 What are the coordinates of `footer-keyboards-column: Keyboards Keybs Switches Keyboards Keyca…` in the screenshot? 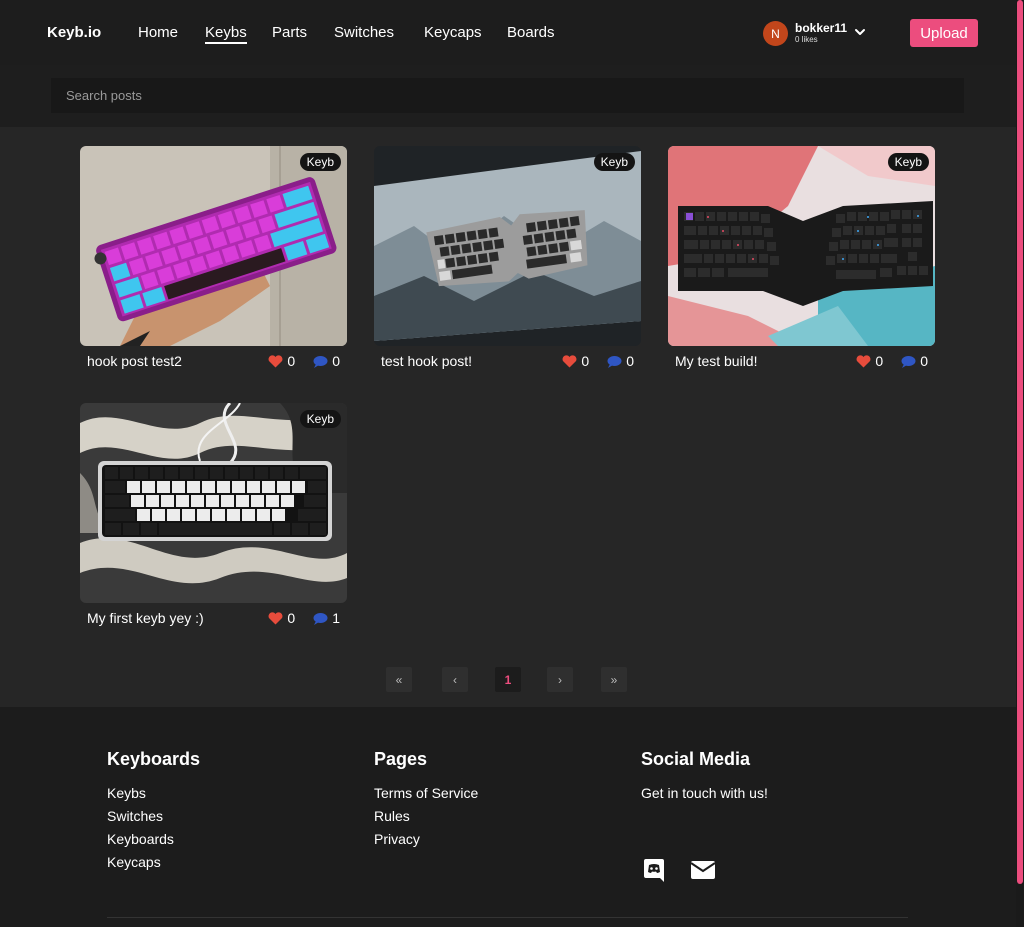 It's located at (153, 813).